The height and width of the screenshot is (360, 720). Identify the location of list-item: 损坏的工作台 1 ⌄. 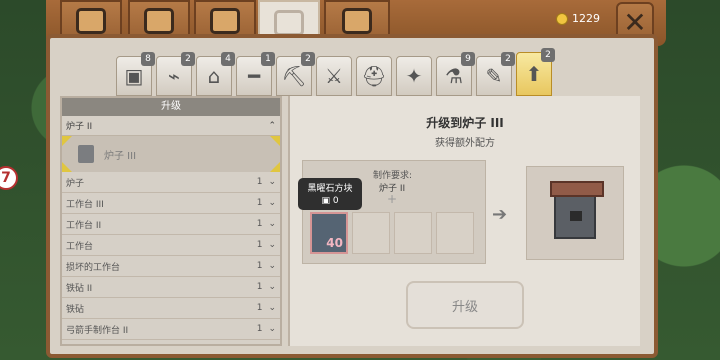
(171, 266).